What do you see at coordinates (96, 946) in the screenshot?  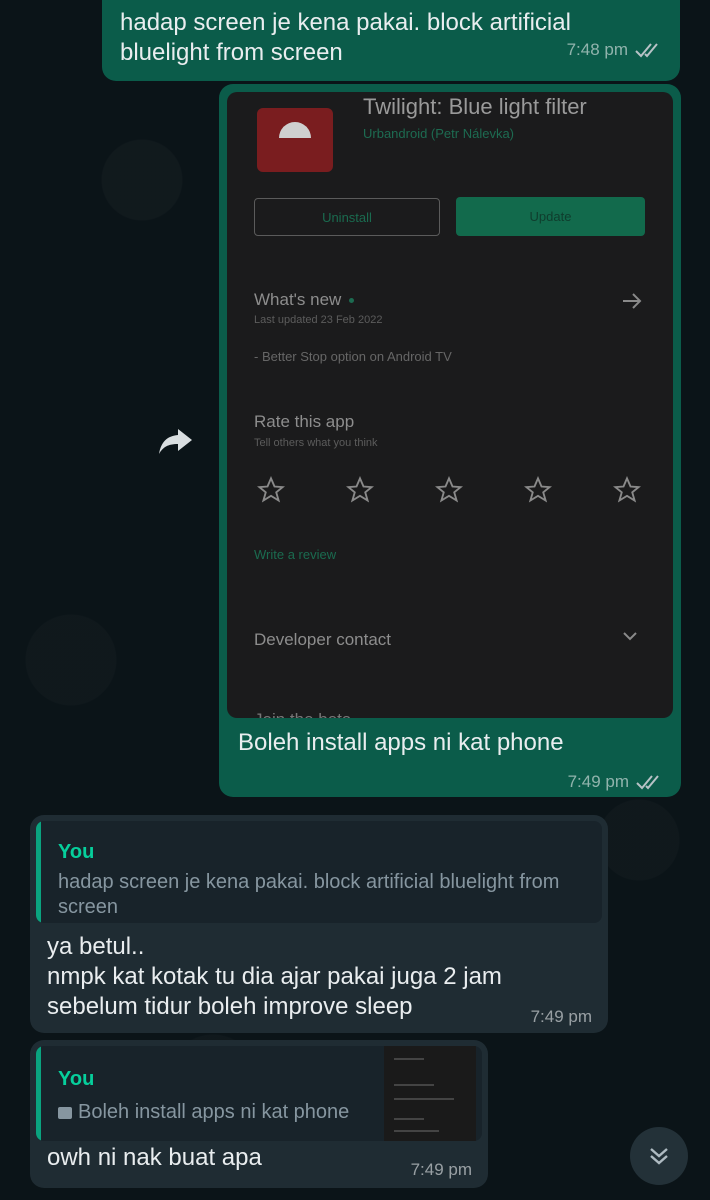 I see `message-line: ya betul..` at bounding box center [96, 946].